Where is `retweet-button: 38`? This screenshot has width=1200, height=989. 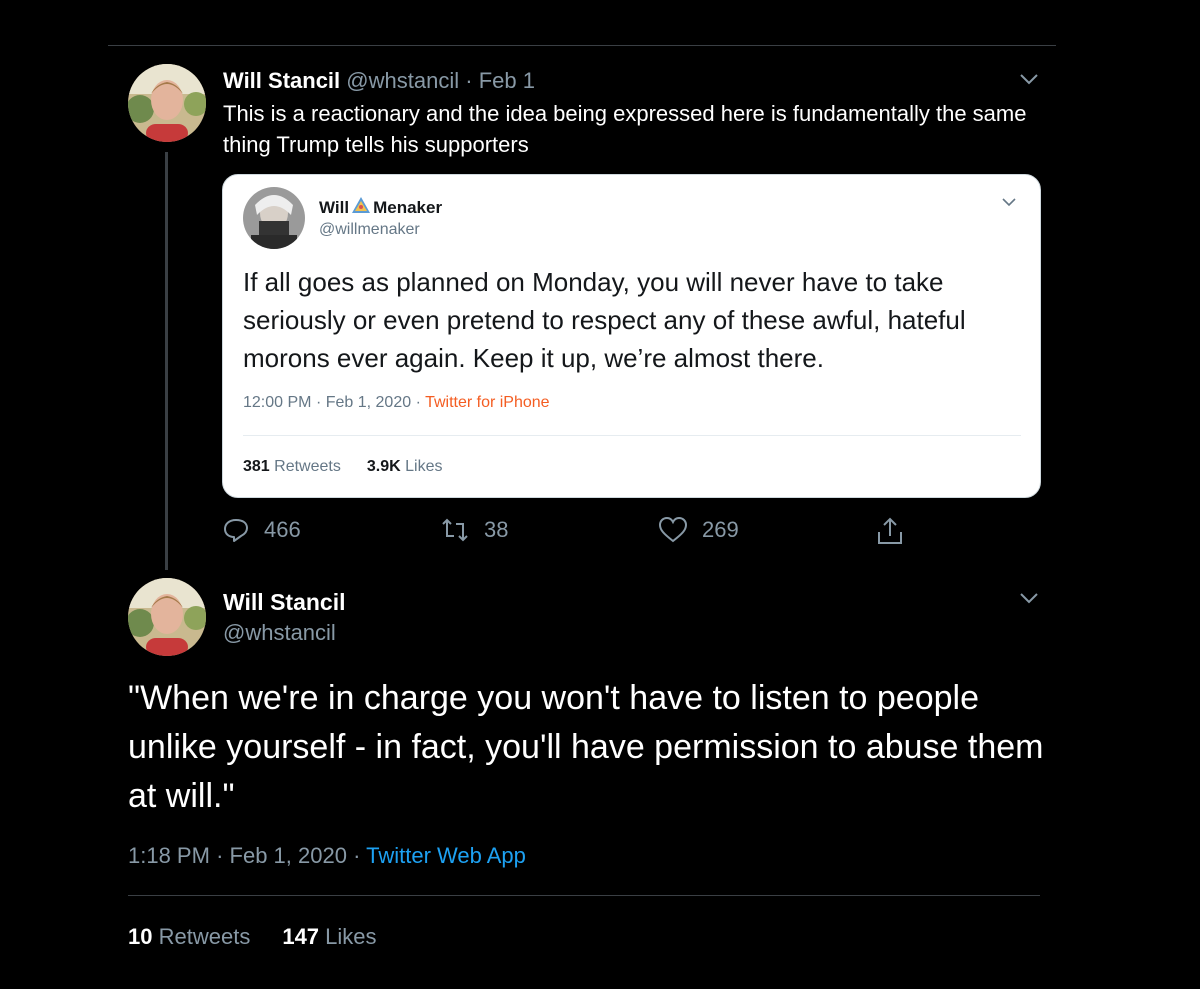 retweet-button: 38 is located at coordinates (474, 530).